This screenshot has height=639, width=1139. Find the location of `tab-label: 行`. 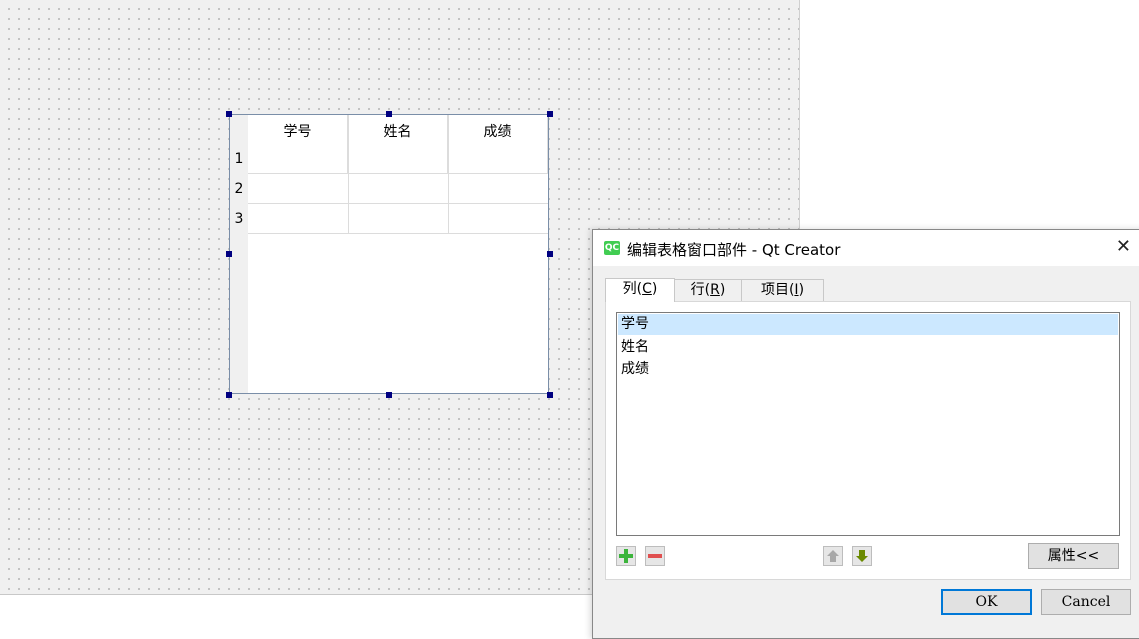

tab-label: 行 is located at coordinates (697, 290).